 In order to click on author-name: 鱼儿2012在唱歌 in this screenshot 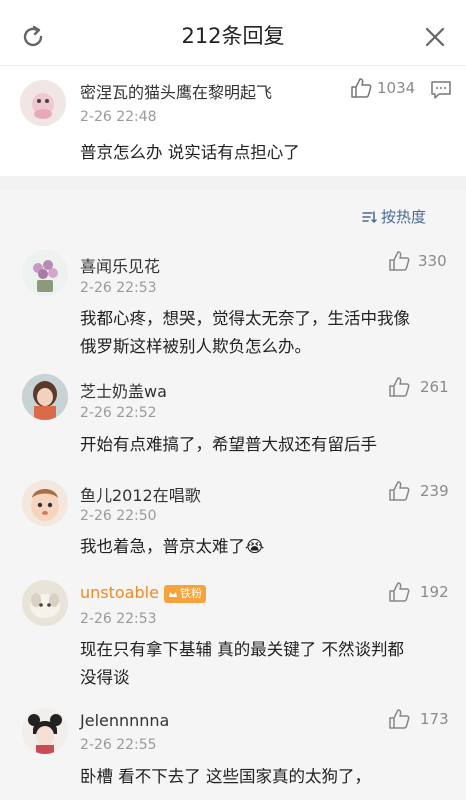, I will do `click(140, 494)`.